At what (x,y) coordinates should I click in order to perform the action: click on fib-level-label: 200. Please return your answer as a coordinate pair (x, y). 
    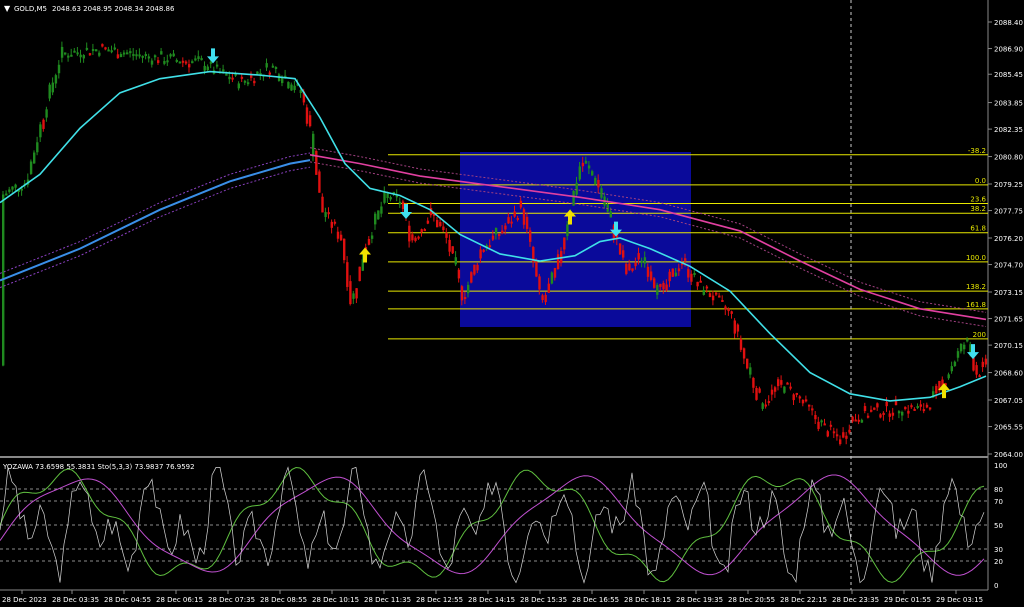
    Looking at the image, I should click on (979, 335).